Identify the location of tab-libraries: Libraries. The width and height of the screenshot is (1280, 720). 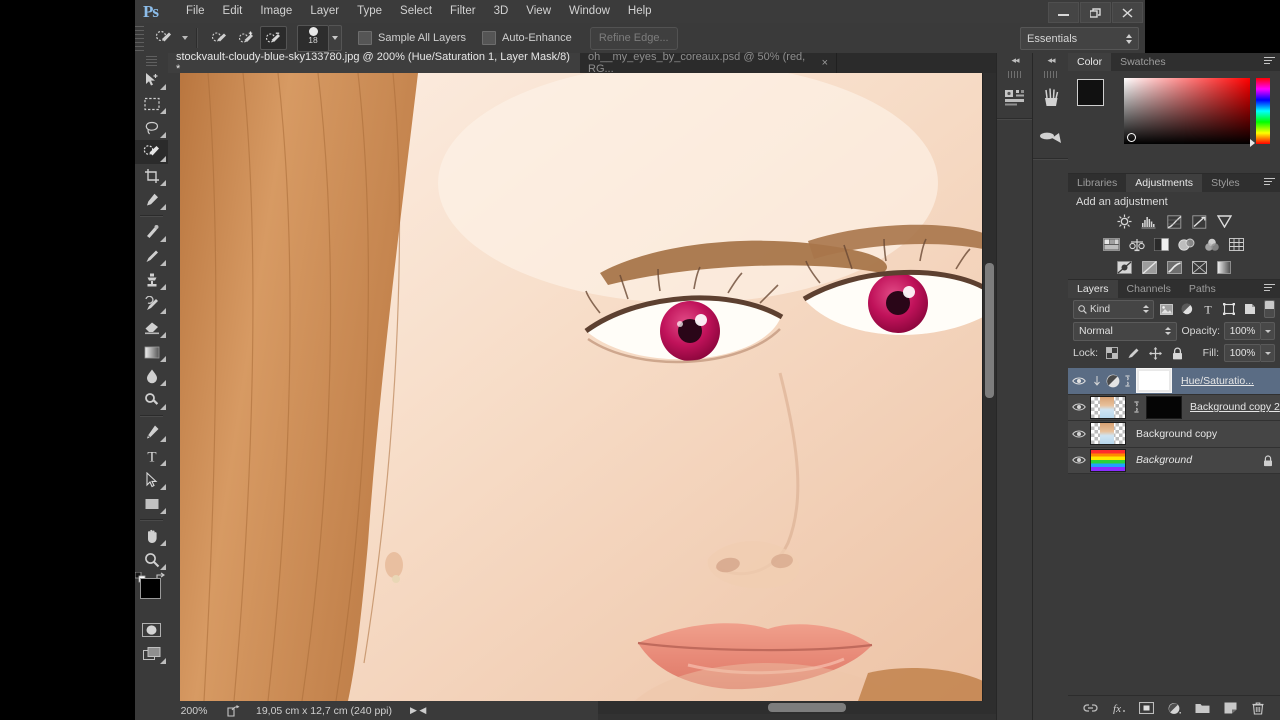
(1097, 183).